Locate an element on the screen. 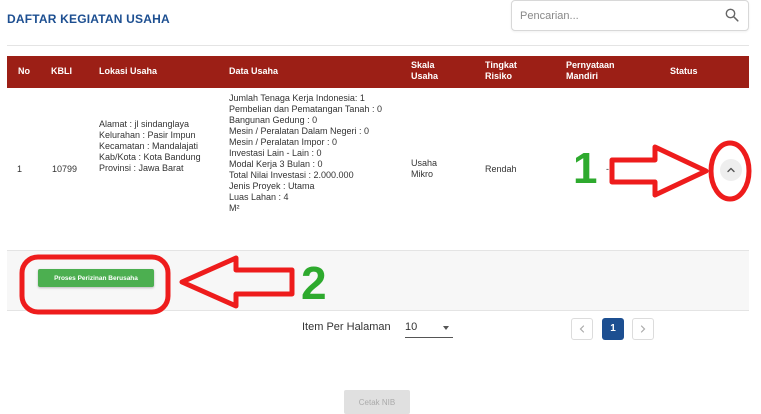  lokasi-kecamatan: Kecamatan : Mandalajati is located at coordinates (149, 146).